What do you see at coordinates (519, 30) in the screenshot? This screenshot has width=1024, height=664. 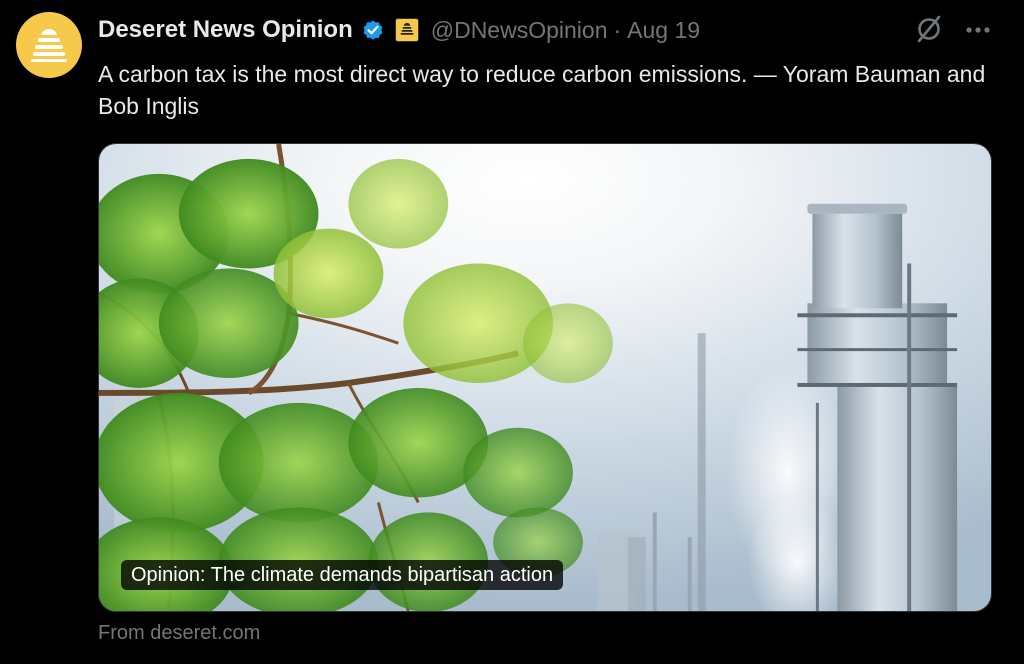 I see `handle: @DNewsOpinion` at bounding box center [519, 30].